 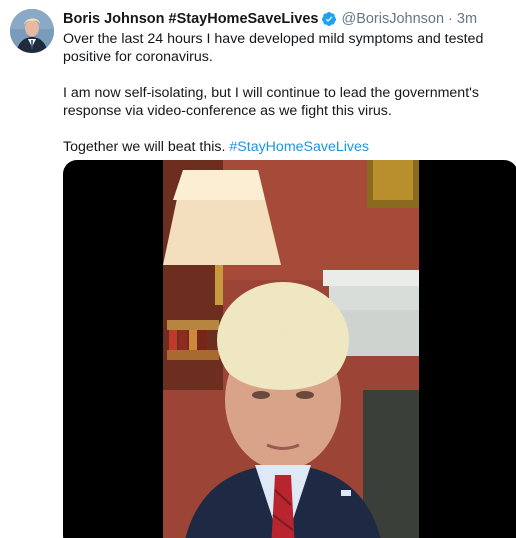 I want to click on display-name: Boris Johnson #StayHomeSaveLives, so click(x=190, y=19).